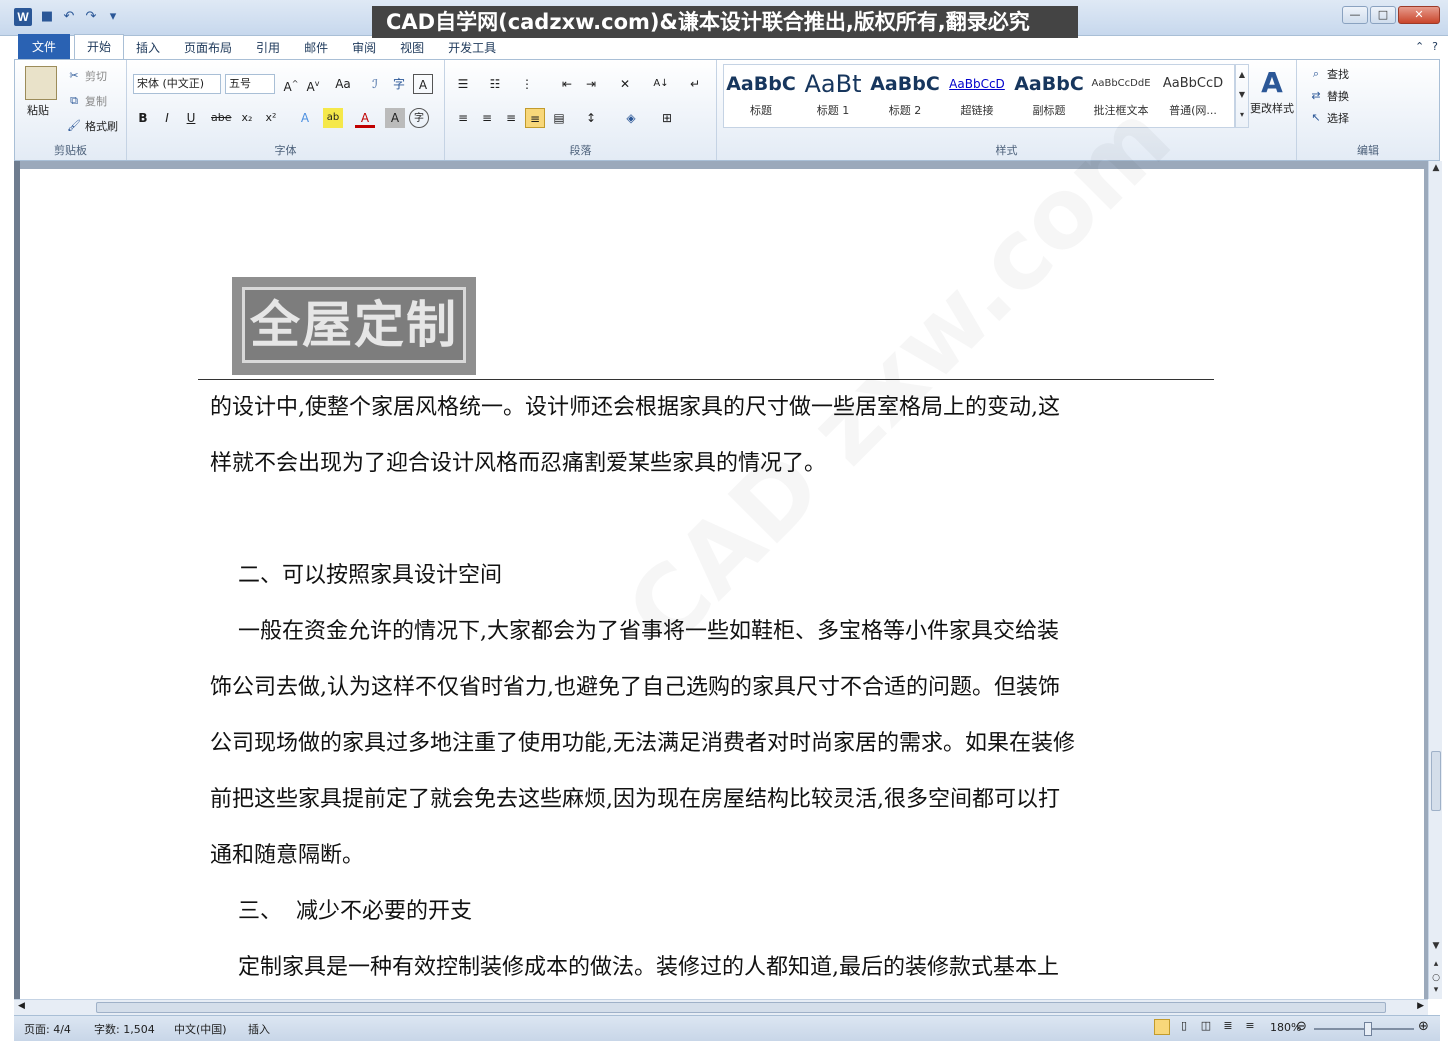 The width and height of the screenshot is (1448, 1044). I want to click on sort-icon: A↓, so click(661, 84).